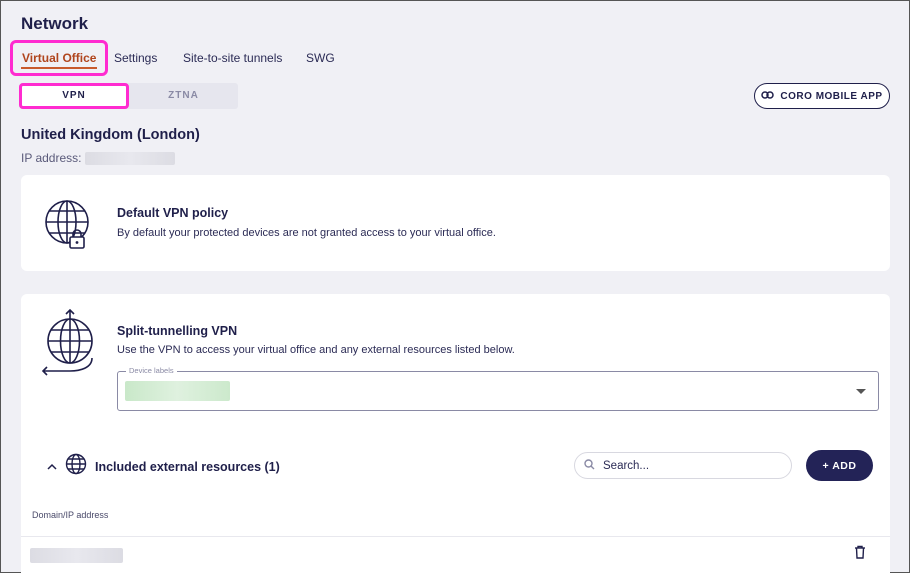  Describe the element at coordinates (74, 96) in the screenshot. I see `vpn-toggle-button: VPN` at that location.